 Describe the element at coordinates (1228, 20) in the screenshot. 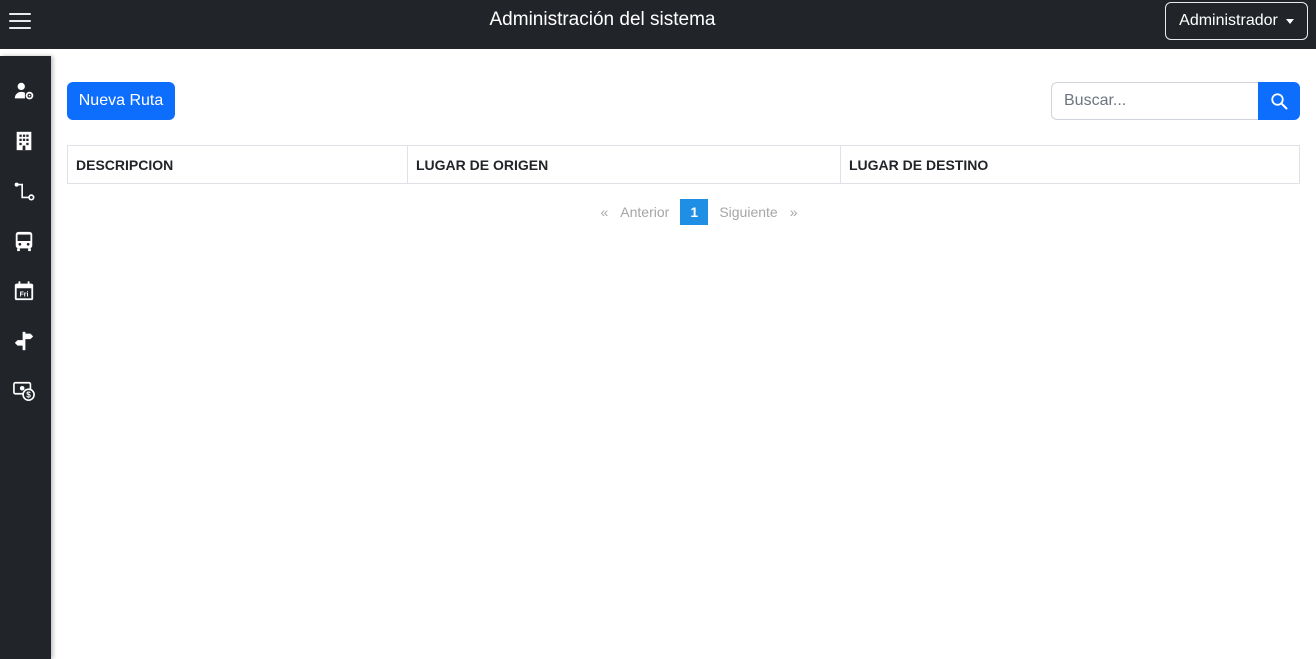

I see `user-menu-label: Administrador` at that location.